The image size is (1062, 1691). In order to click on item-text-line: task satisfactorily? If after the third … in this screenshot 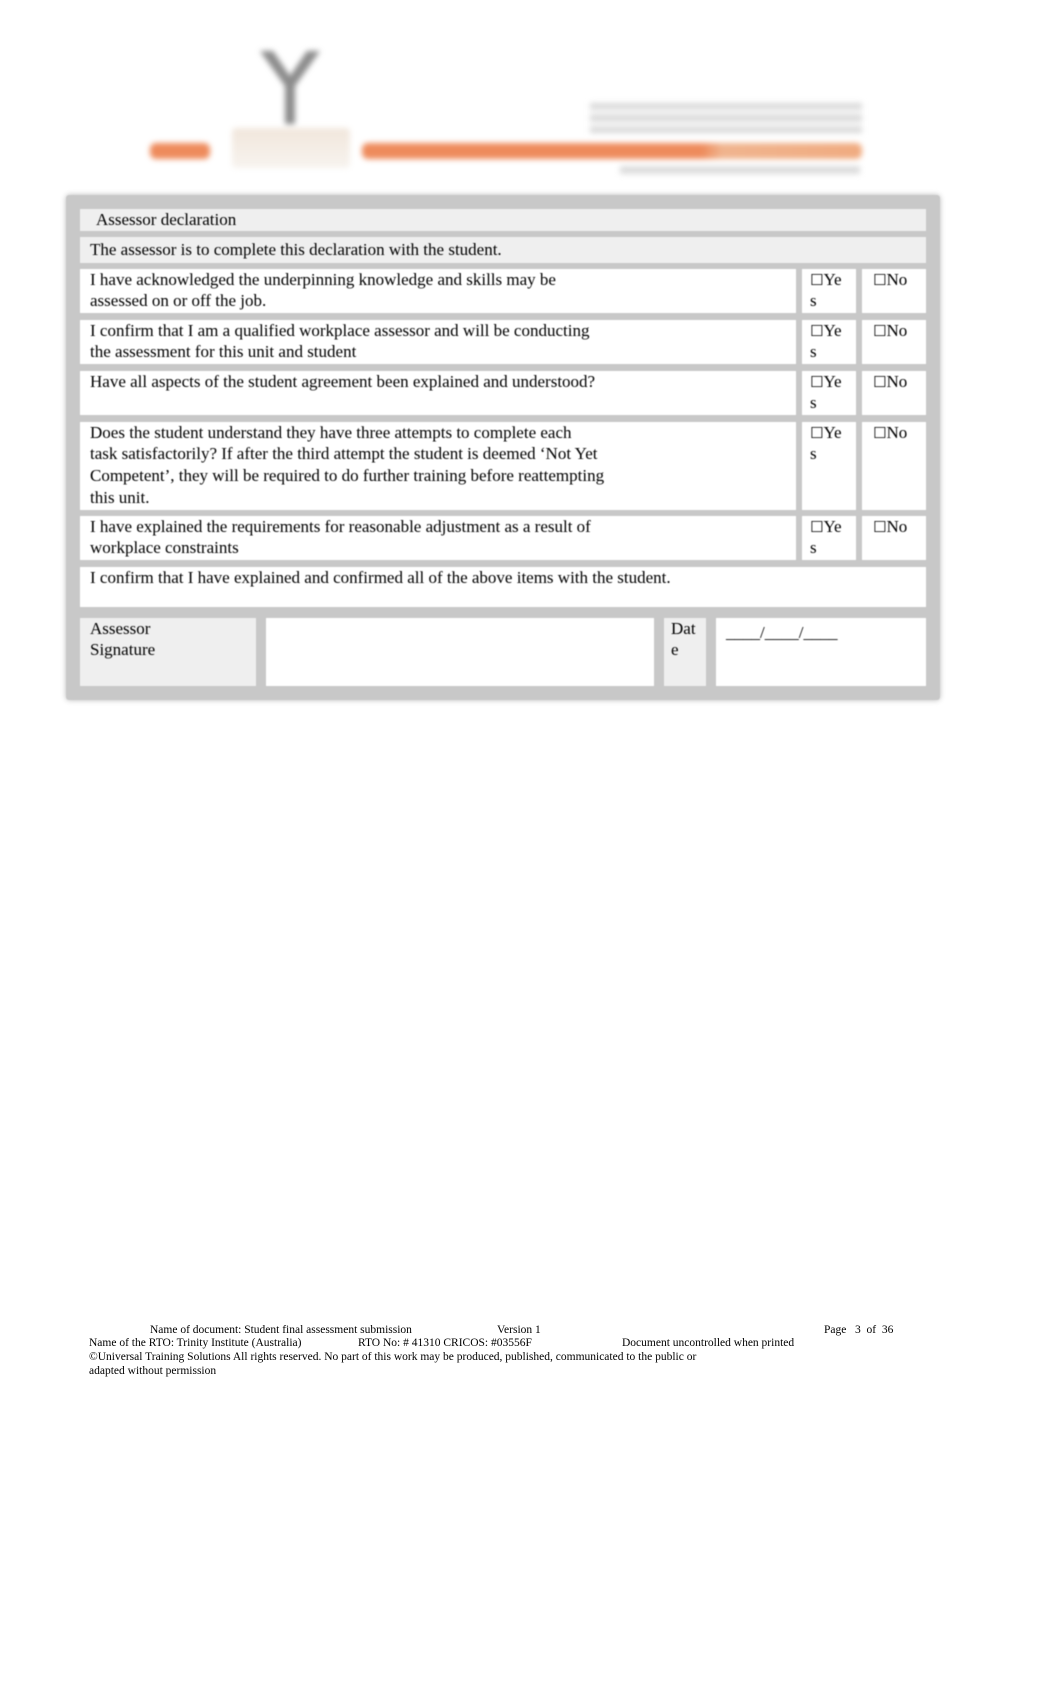, I will do `click(344, 453)`.